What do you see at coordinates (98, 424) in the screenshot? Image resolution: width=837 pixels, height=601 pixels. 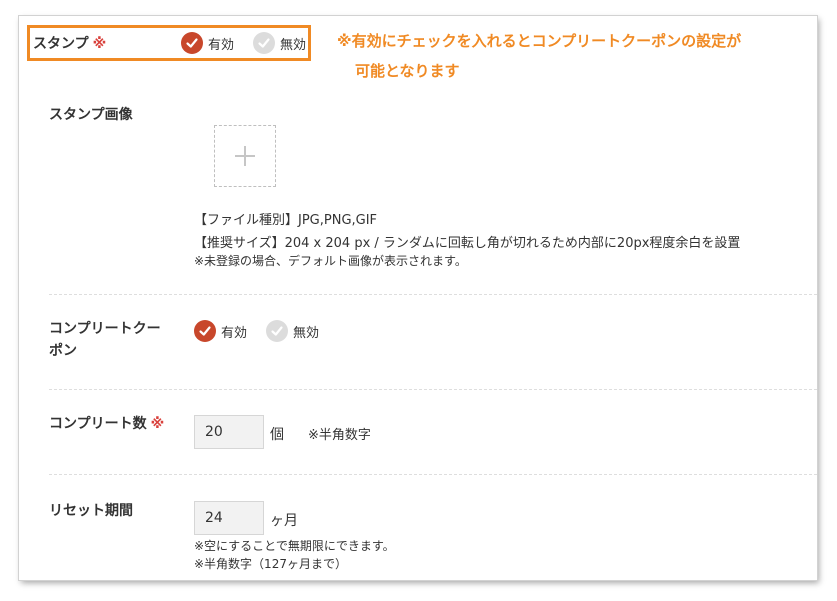 I see `complete-count-label-text: コンプリート数` at bounding box center [98, 424].